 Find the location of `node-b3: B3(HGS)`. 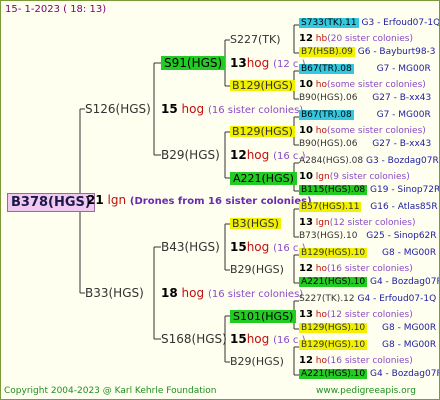

node-b3: B3(HGS) is located at coordinates (255, 223).